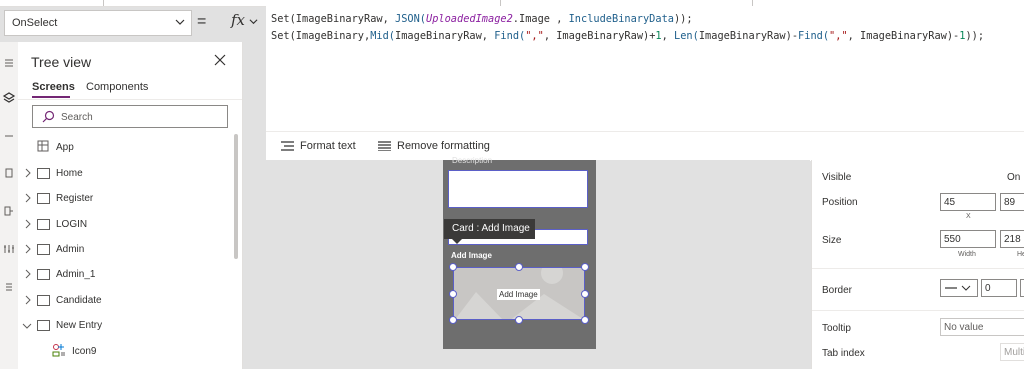 The height and width of the screenshot is (369, 1024). I want to click on tree-item-new-entry: New Entry, so click(130, 326).